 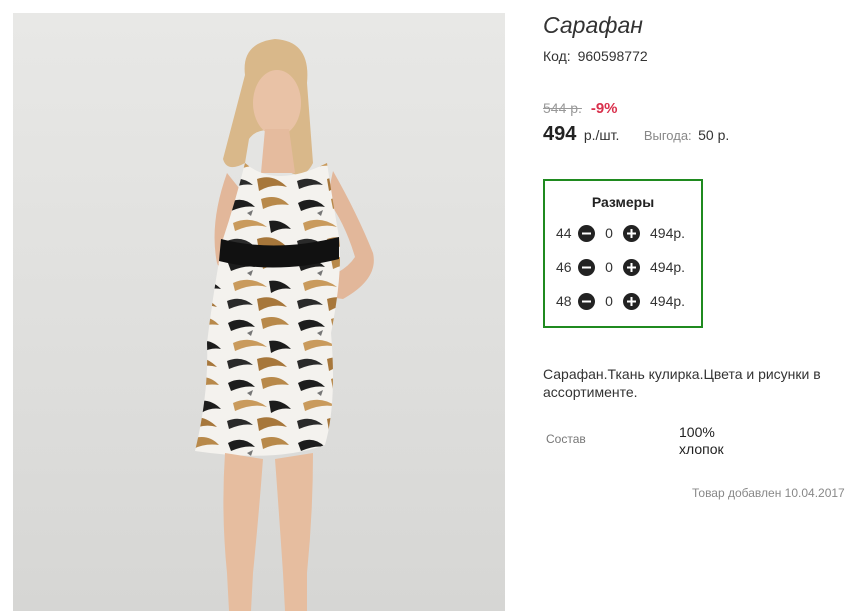 What do you see at coordinates (667, 135) in the screenshot?
I see `profit-label: Выгода:` at bounding box center [667, 135].